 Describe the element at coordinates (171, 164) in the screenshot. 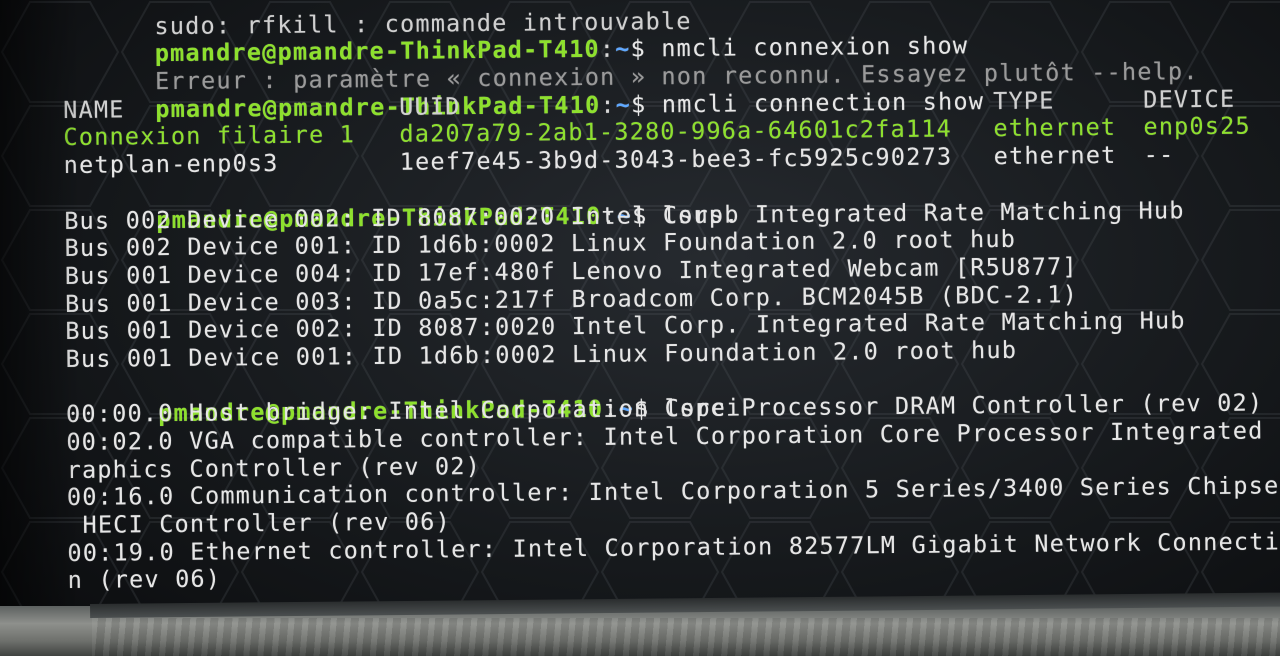

I see `connection-name: netplan-enp0s3` at that location.